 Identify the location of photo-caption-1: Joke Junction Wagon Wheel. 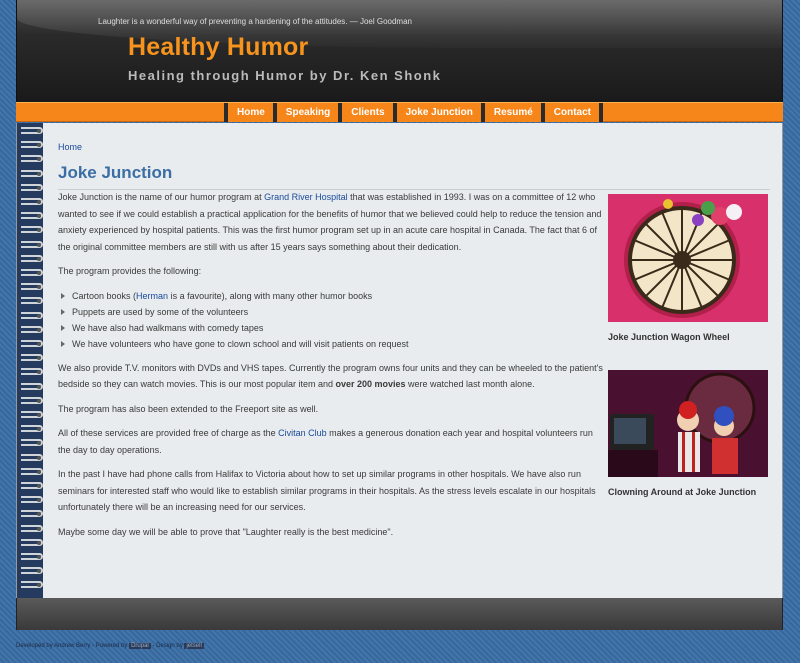
(669, 337).